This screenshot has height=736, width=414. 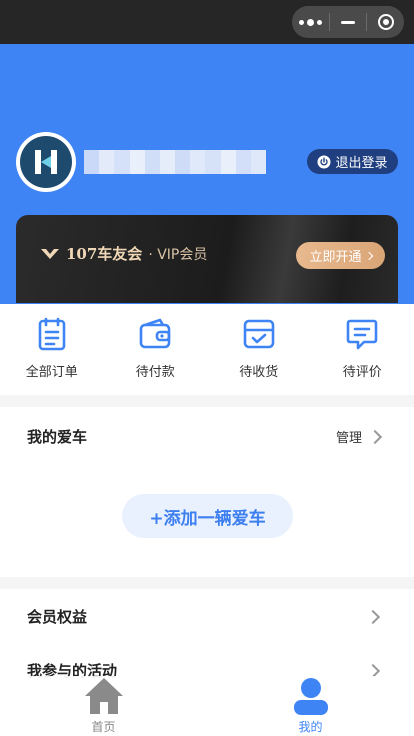 I want to click on tab-bar: 首页 我的, so click(x=207, y=706).